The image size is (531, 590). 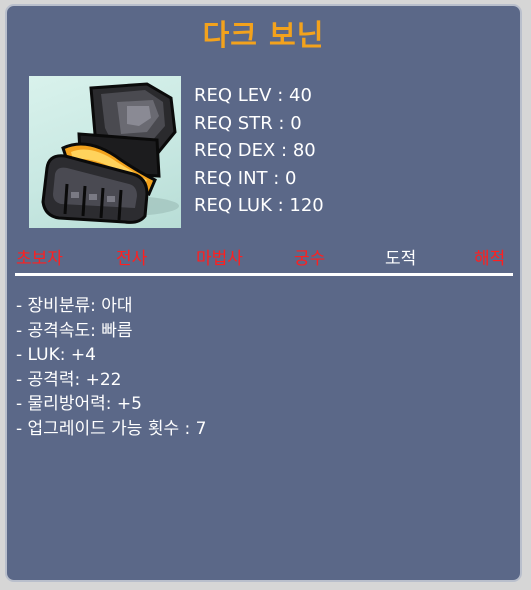 What do you see at coordinates (264, 274) in the screenshot?
I see `divider` at bounding box center [264, 274].